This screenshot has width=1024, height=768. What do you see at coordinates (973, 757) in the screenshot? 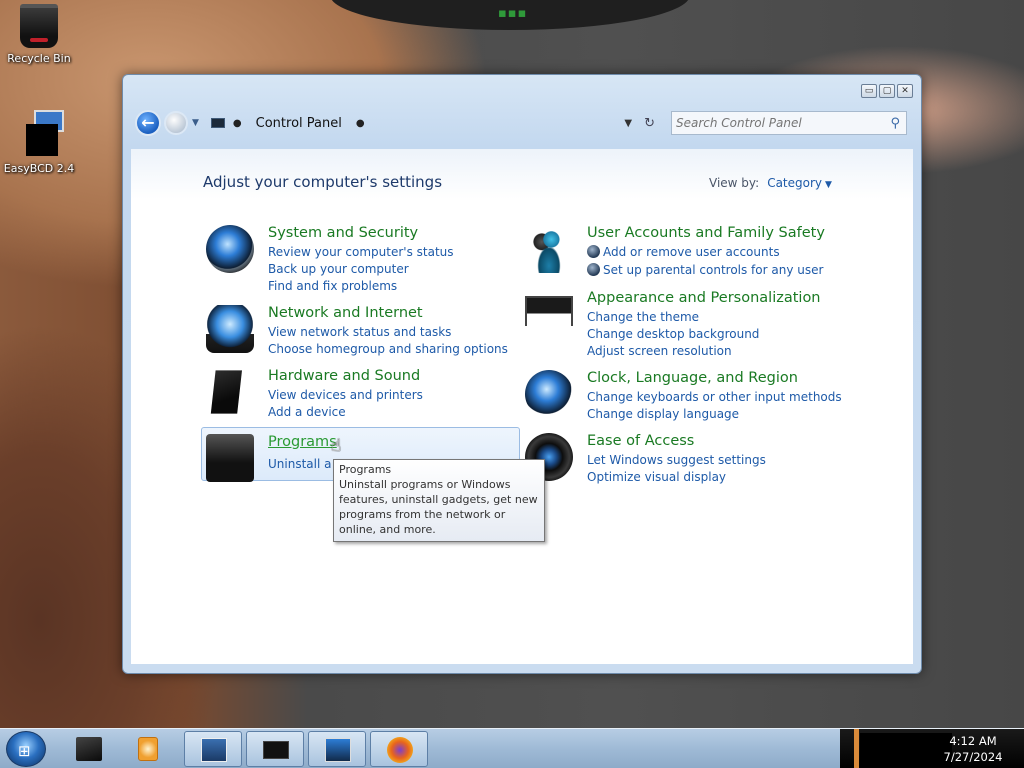
I see `clock-date: 7/27/2024` at bounding box center [973, 757].